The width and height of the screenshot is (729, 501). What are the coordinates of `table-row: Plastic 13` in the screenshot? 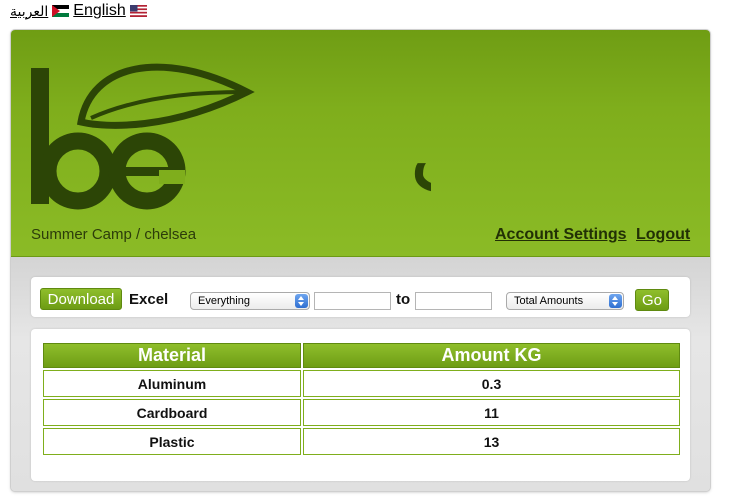 It's located at (361, 441).